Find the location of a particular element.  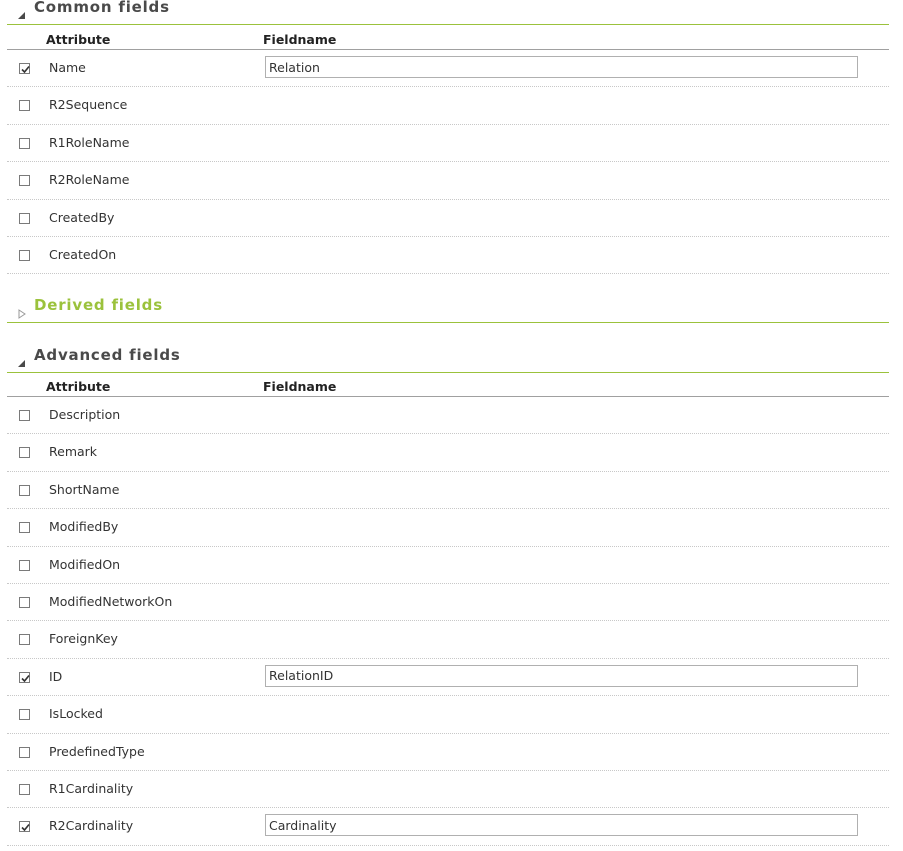

table-row: R2Cardinality is located at coordinates (448, 827).